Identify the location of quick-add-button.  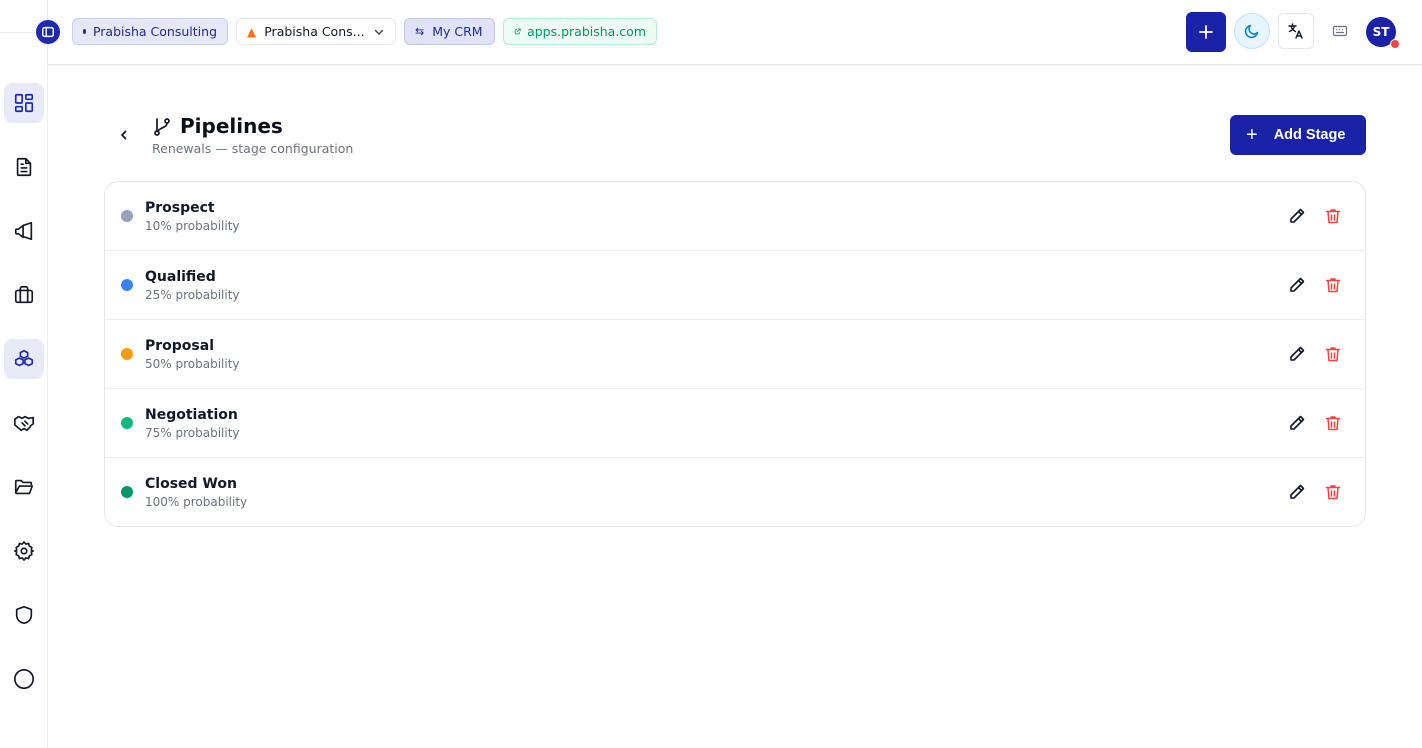
(1206, 32).